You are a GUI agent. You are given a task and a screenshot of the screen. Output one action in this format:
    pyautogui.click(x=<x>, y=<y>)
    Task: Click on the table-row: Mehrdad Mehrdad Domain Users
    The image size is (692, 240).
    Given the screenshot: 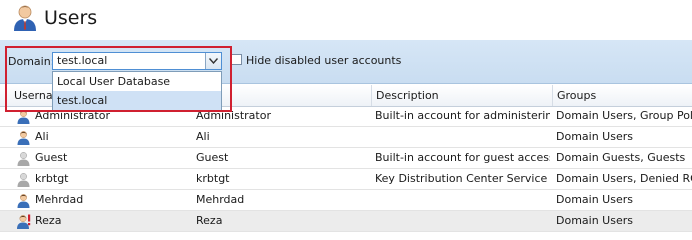 What is the action you would take?
    pyautogui.click(x=346, y=200)
    